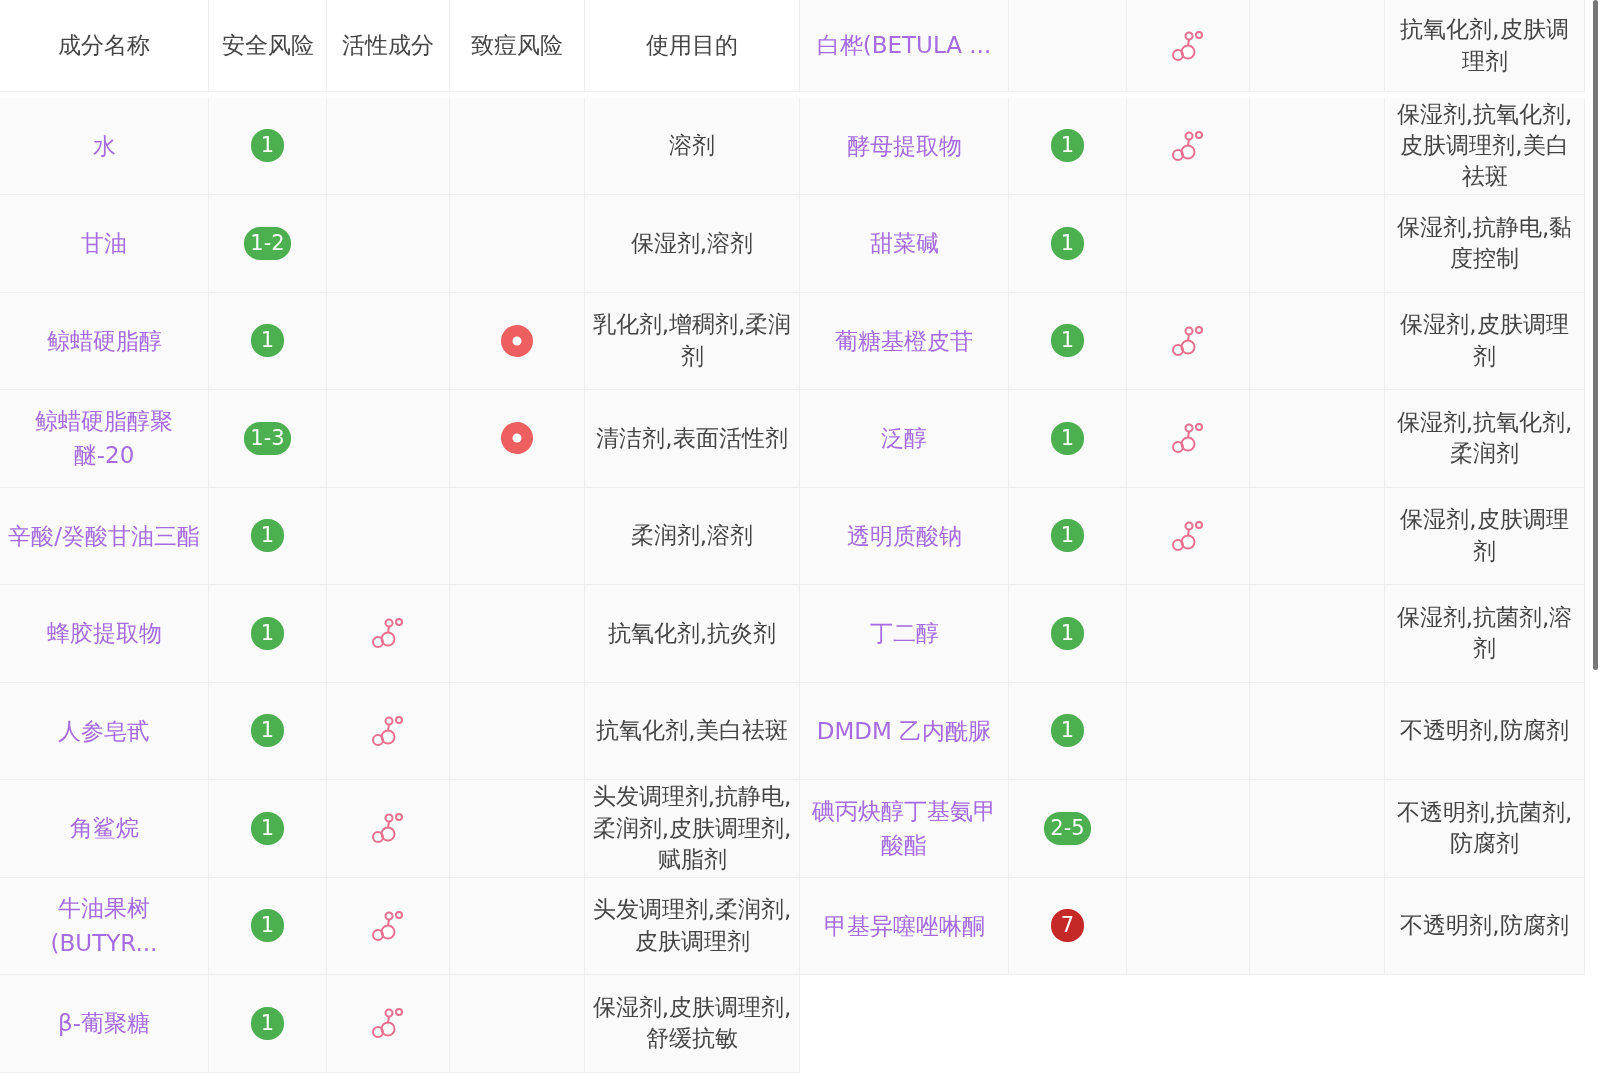 This screenshot has width=1600, height=1080. I want to click on purpose-text: 清洁剂,表面活性剂, so click(692, 438).